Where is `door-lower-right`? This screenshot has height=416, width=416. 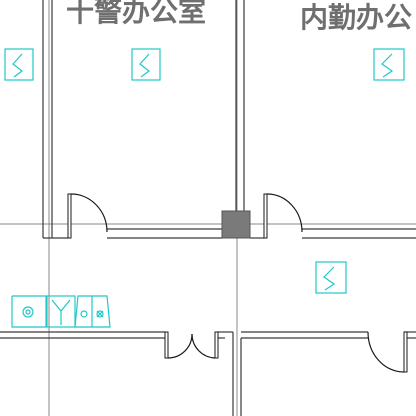 door-lower-right is located at coordinates (387, 352).